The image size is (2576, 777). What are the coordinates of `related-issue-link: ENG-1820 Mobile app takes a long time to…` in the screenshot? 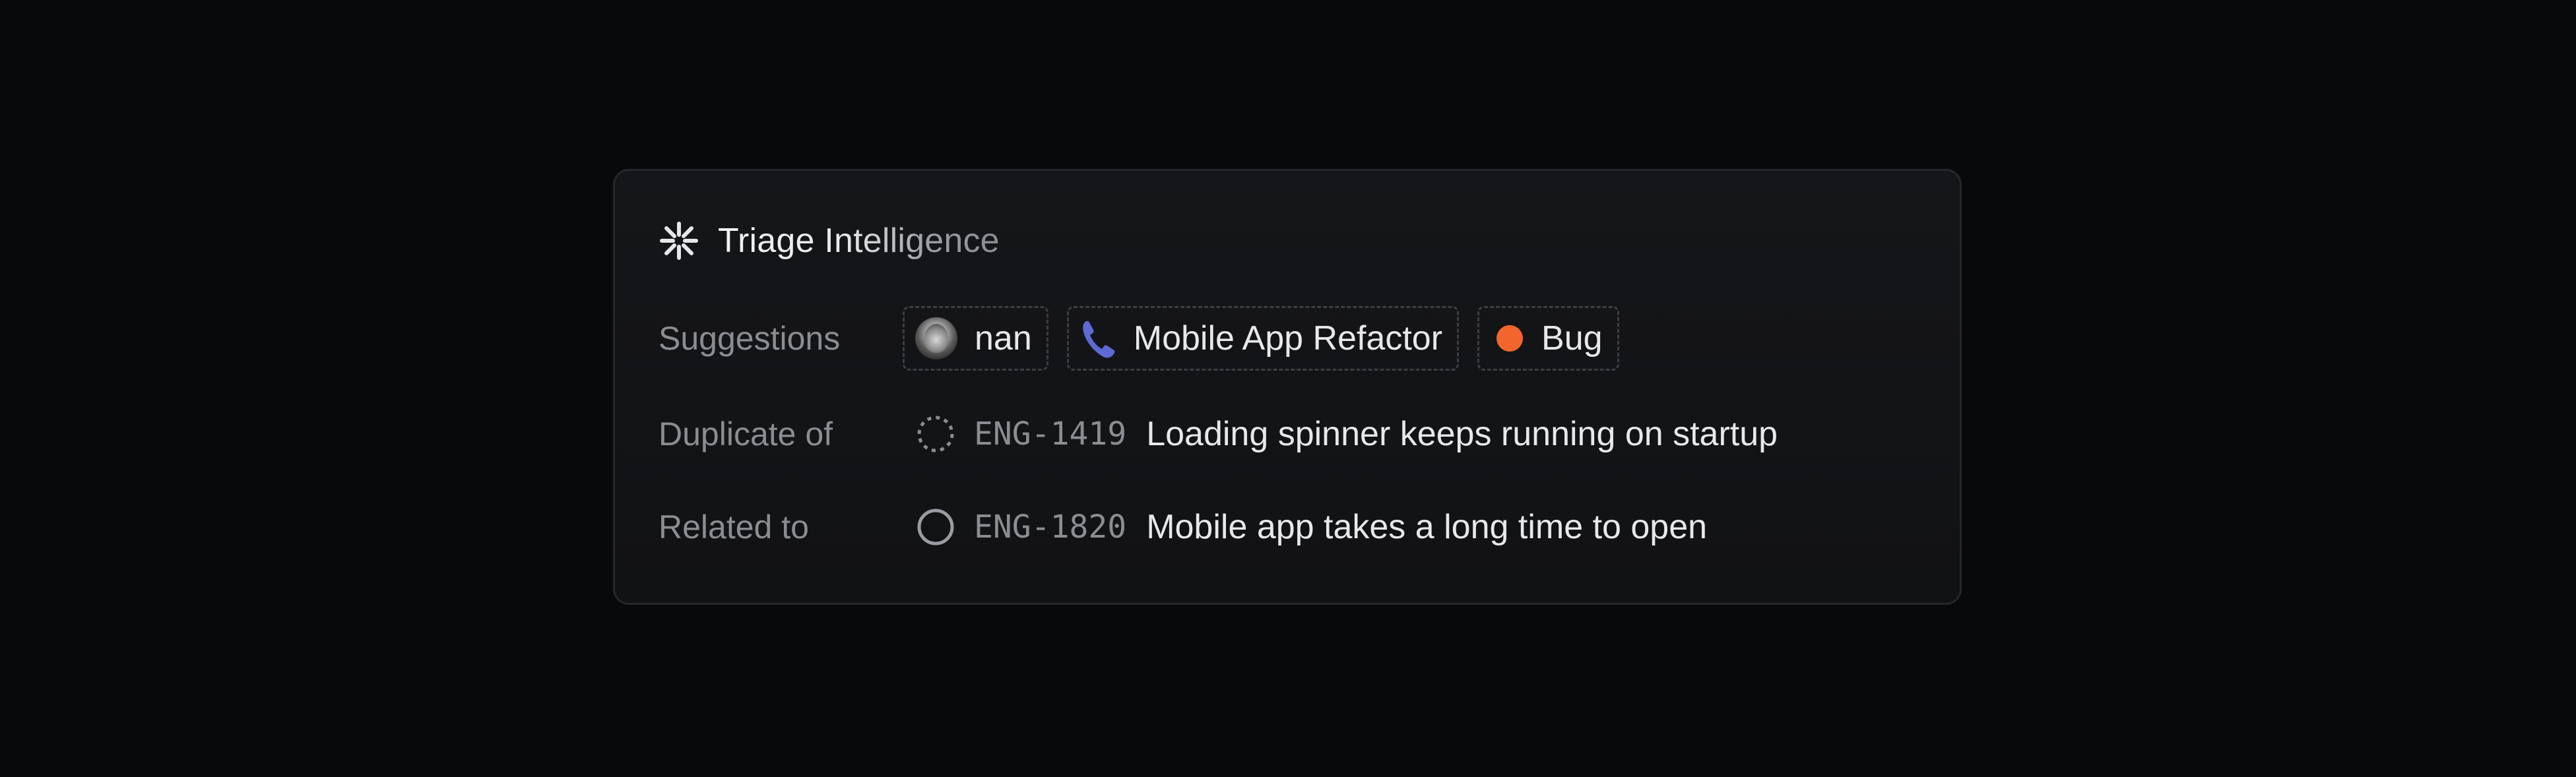 It's located at (1305, 527).